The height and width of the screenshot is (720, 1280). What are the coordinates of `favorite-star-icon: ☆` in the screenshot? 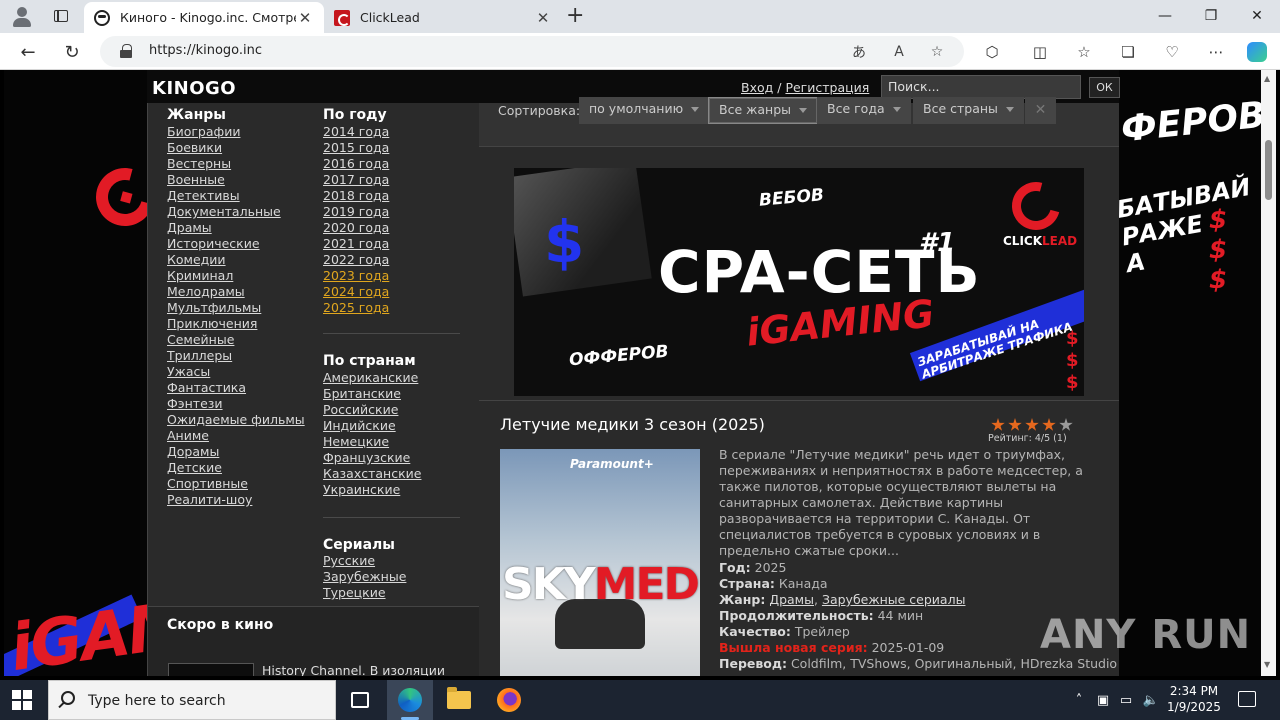 It's located at (937, 52).